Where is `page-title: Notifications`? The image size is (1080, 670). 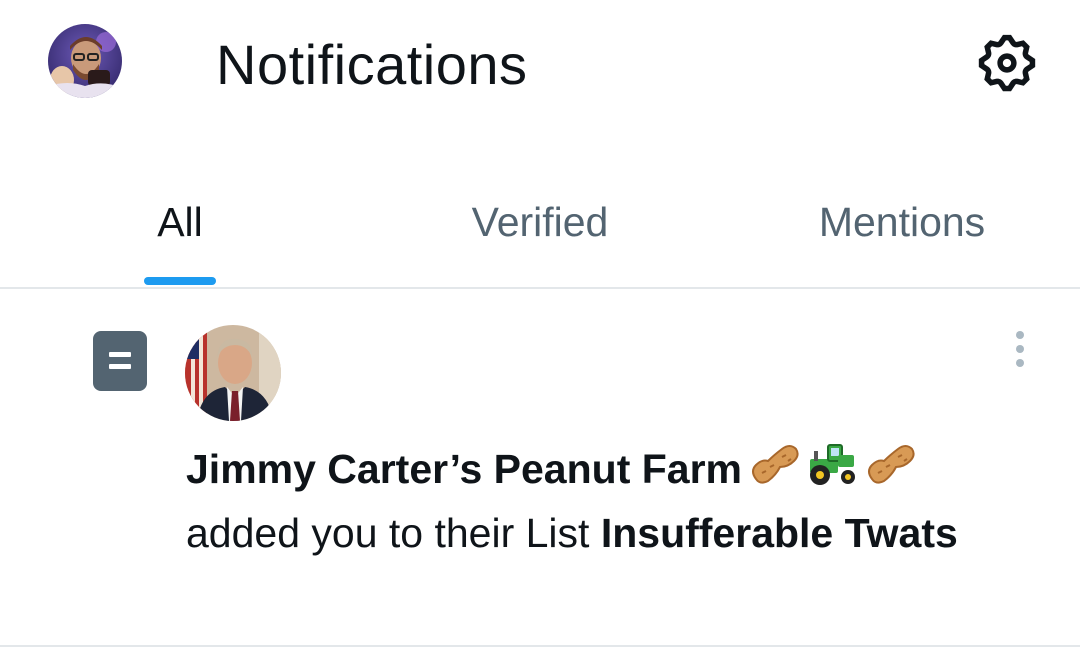 page-title: Notifications is located at coordinates (372, 64).